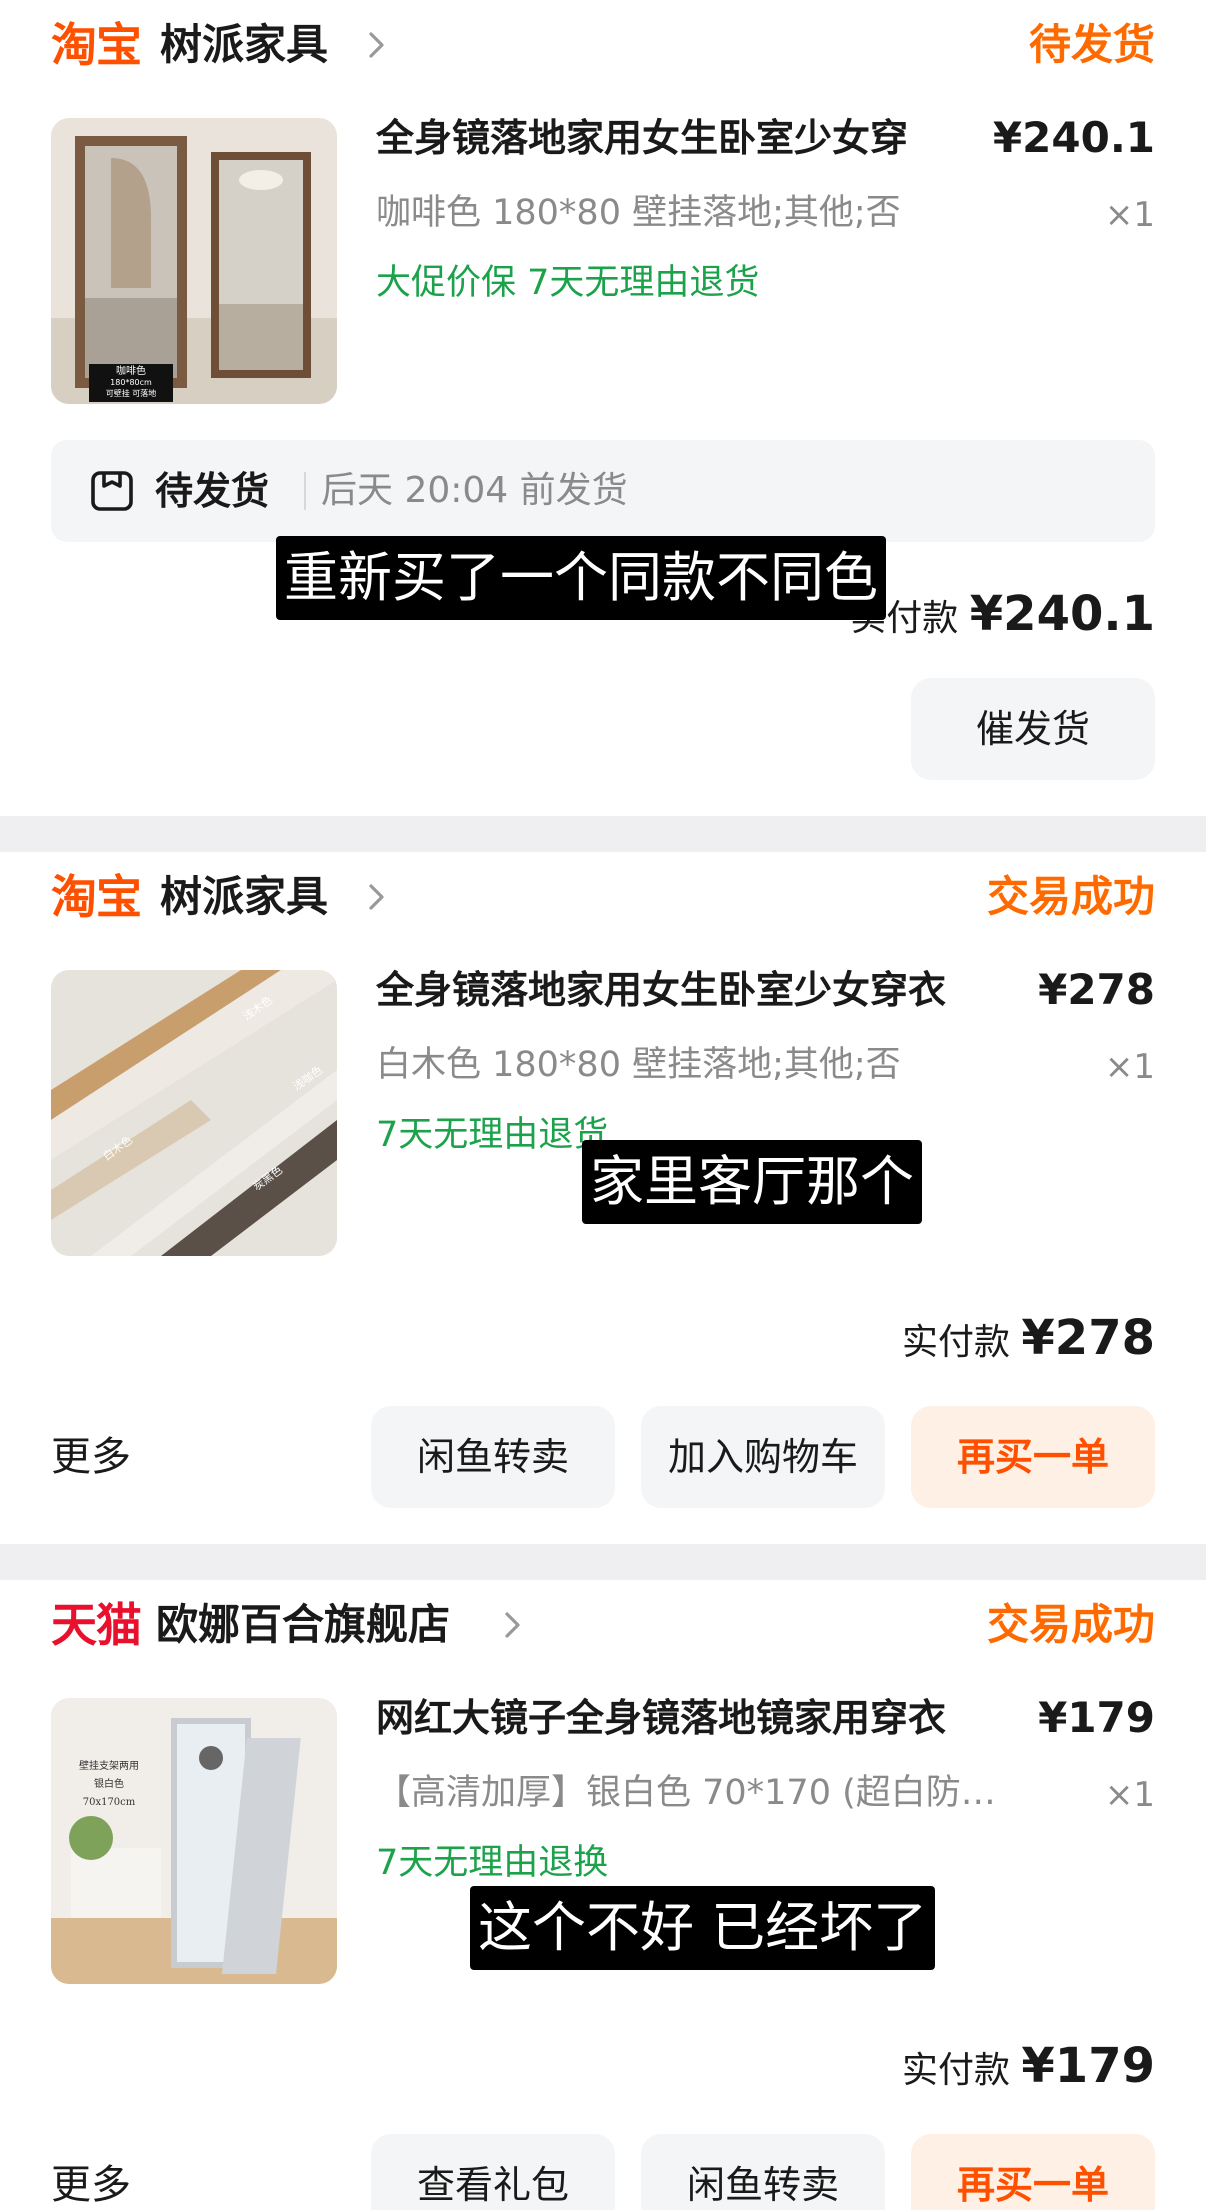 The height and width of the screenshot is (2210, 1206). I want to click on shipping-deadline: 后天 20:04 前发货, so click(474, 490).